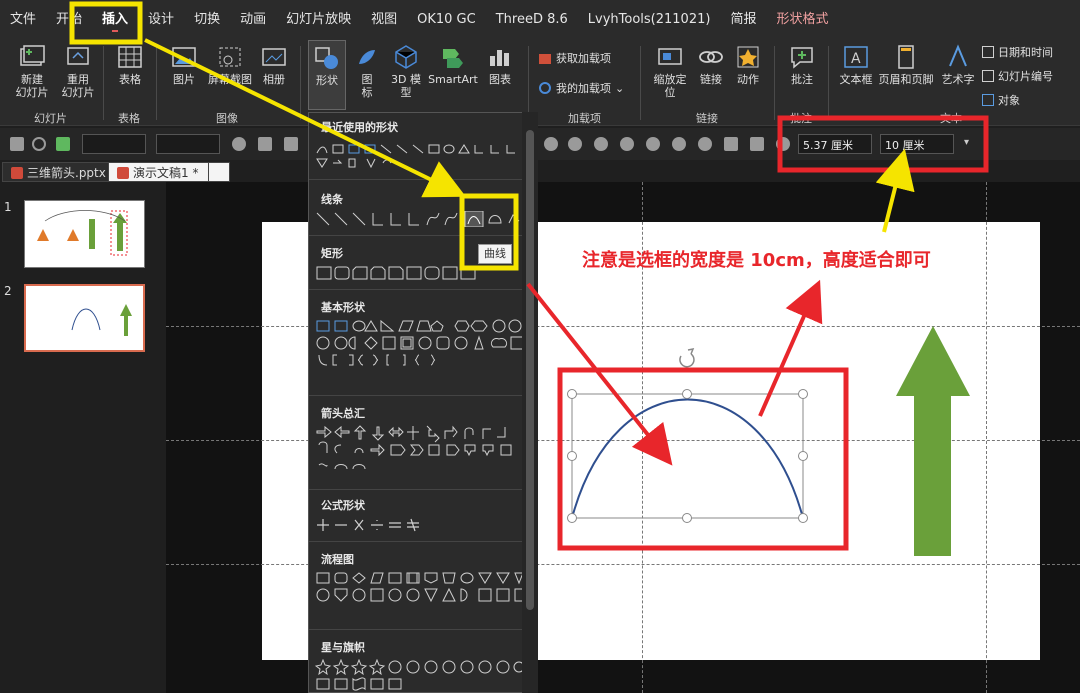 This screenshot has height=693, width=1080. What do you see at coordinates (958, 65) in the screenshot?
I see `wordart-button: 艺术字` at bounding box center [958, 65].